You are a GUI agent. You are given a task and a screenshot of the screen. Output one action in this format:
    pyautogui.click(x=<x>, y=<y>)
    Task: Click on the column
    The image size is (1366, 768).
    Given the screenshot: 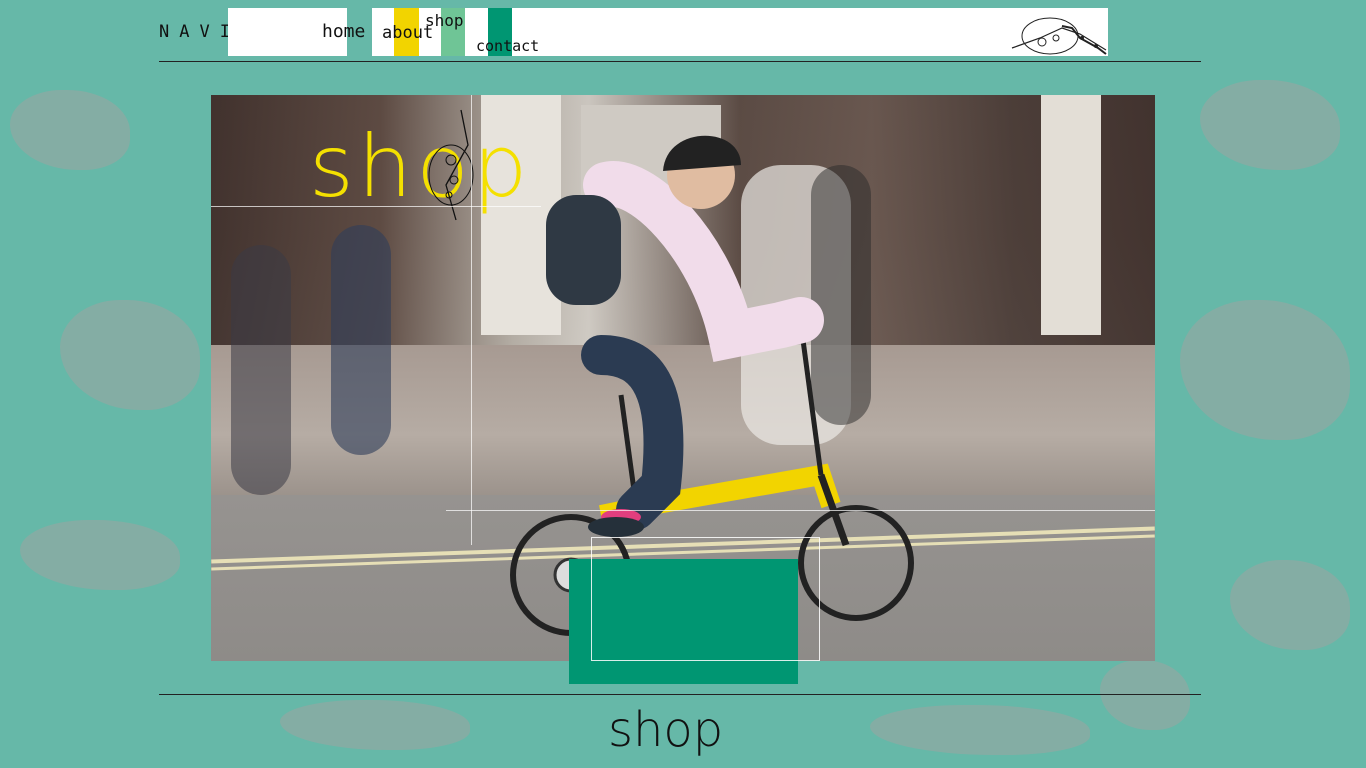 What is the action you would take?
    pyautogui.click(x=1071, y=215)
    